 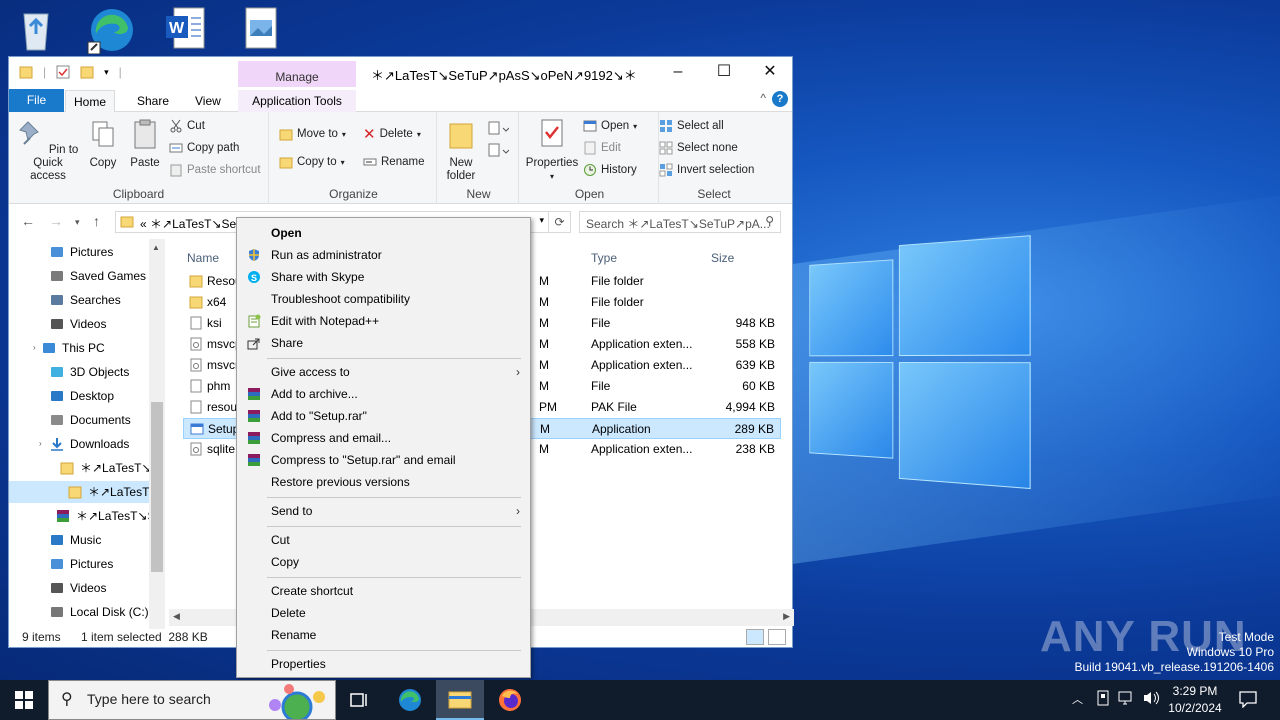 What do you see at coordinates (763, 98) in the screenshot?
I see `collapse-ribbon-icon: ^` at bounding box center [763, 98].